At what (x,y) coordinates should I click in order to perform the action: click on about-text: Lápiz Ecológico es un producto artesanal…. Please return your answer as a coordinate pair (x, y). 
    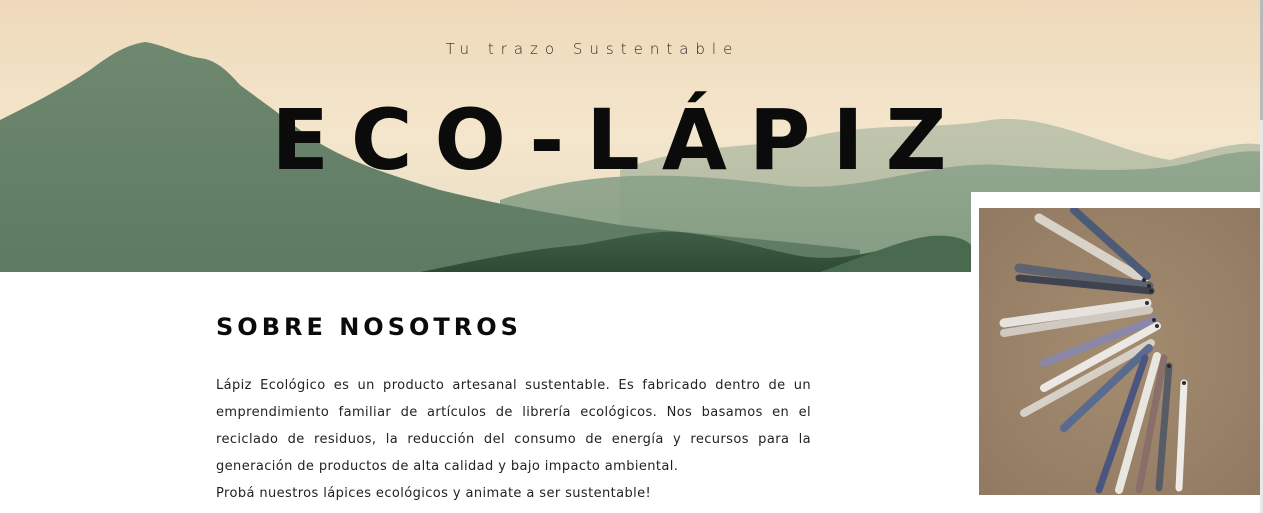
    Looking at the image, I should click on (513, 439).